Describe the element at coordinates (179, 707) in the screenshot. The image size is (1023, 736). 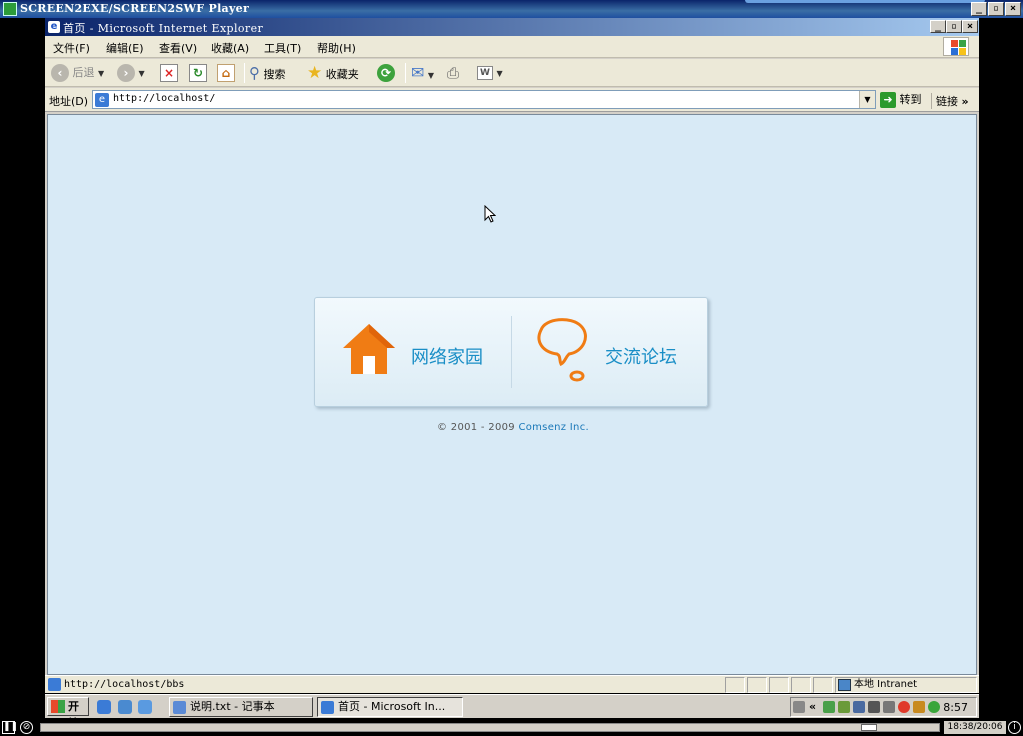
I see `notepad-icon` at that location.